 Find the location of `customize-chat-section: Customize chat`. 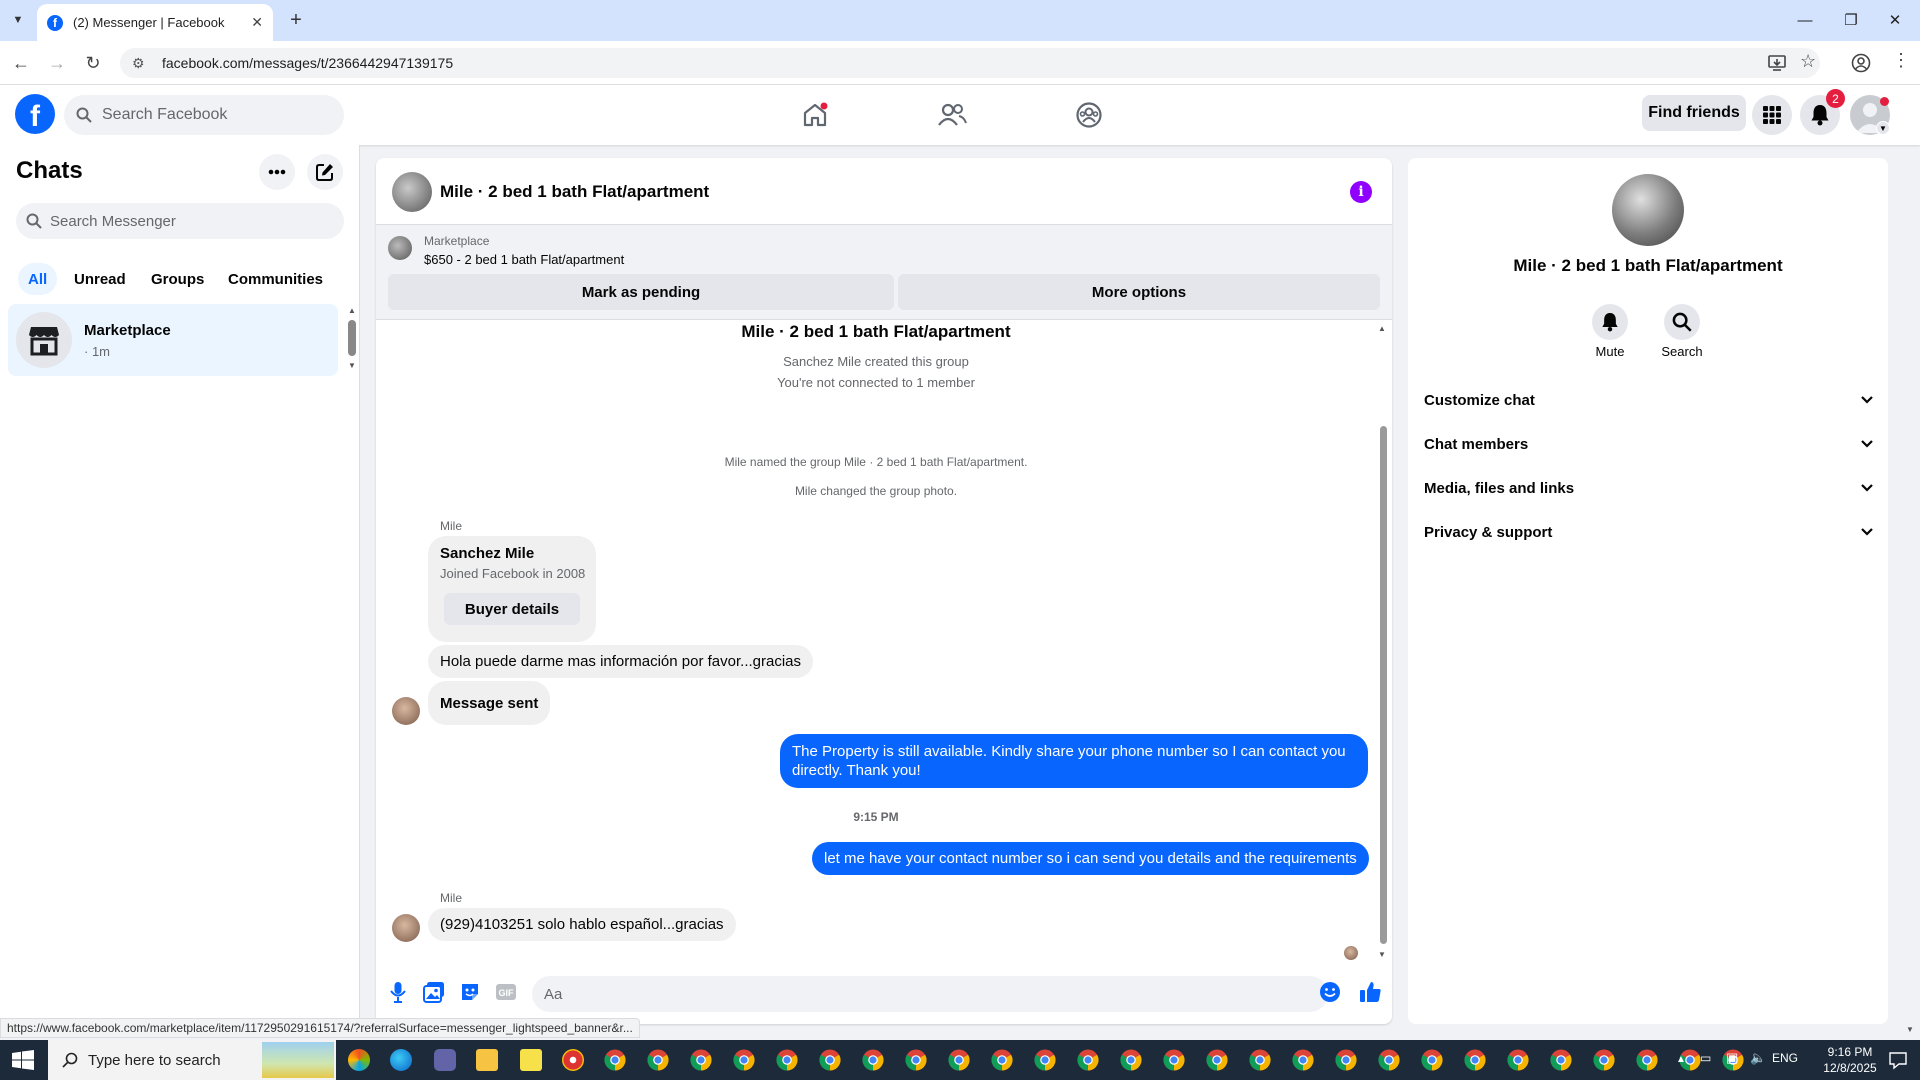

customize-chat-section: Customize chat is located at coordinates (1649, 400).